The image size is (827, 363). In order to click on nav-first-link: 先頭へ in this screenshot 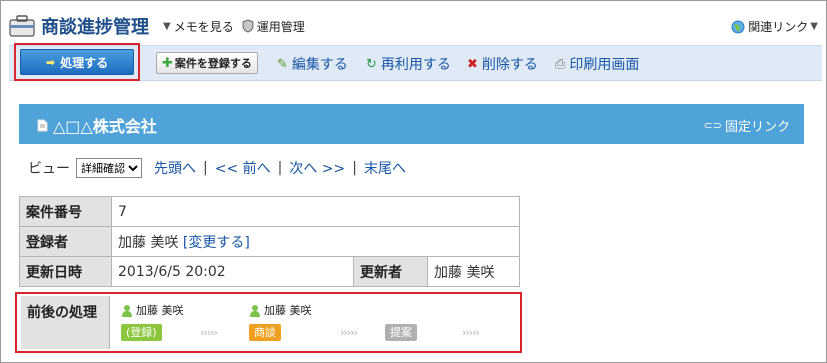, I will do `click(175, 168)`.